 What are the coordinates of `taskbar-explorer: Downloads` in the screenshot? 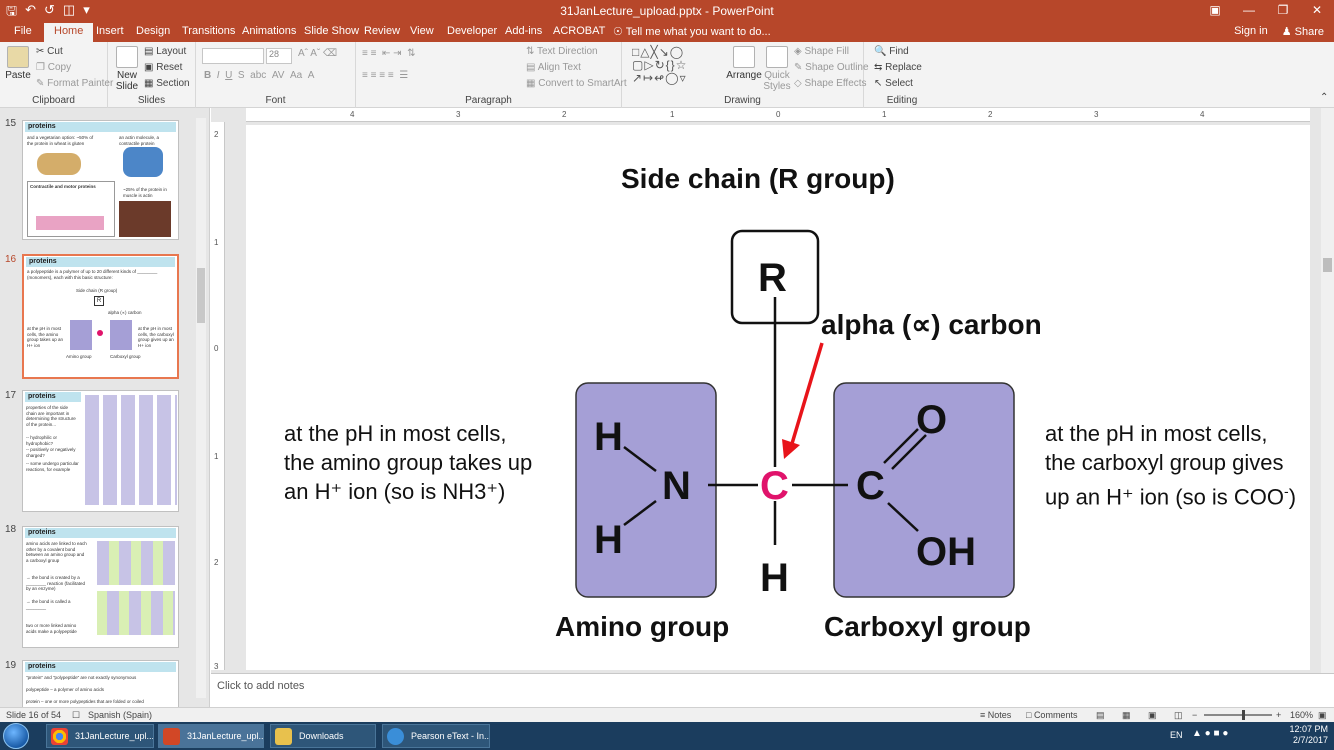 It's located at (323, 736).